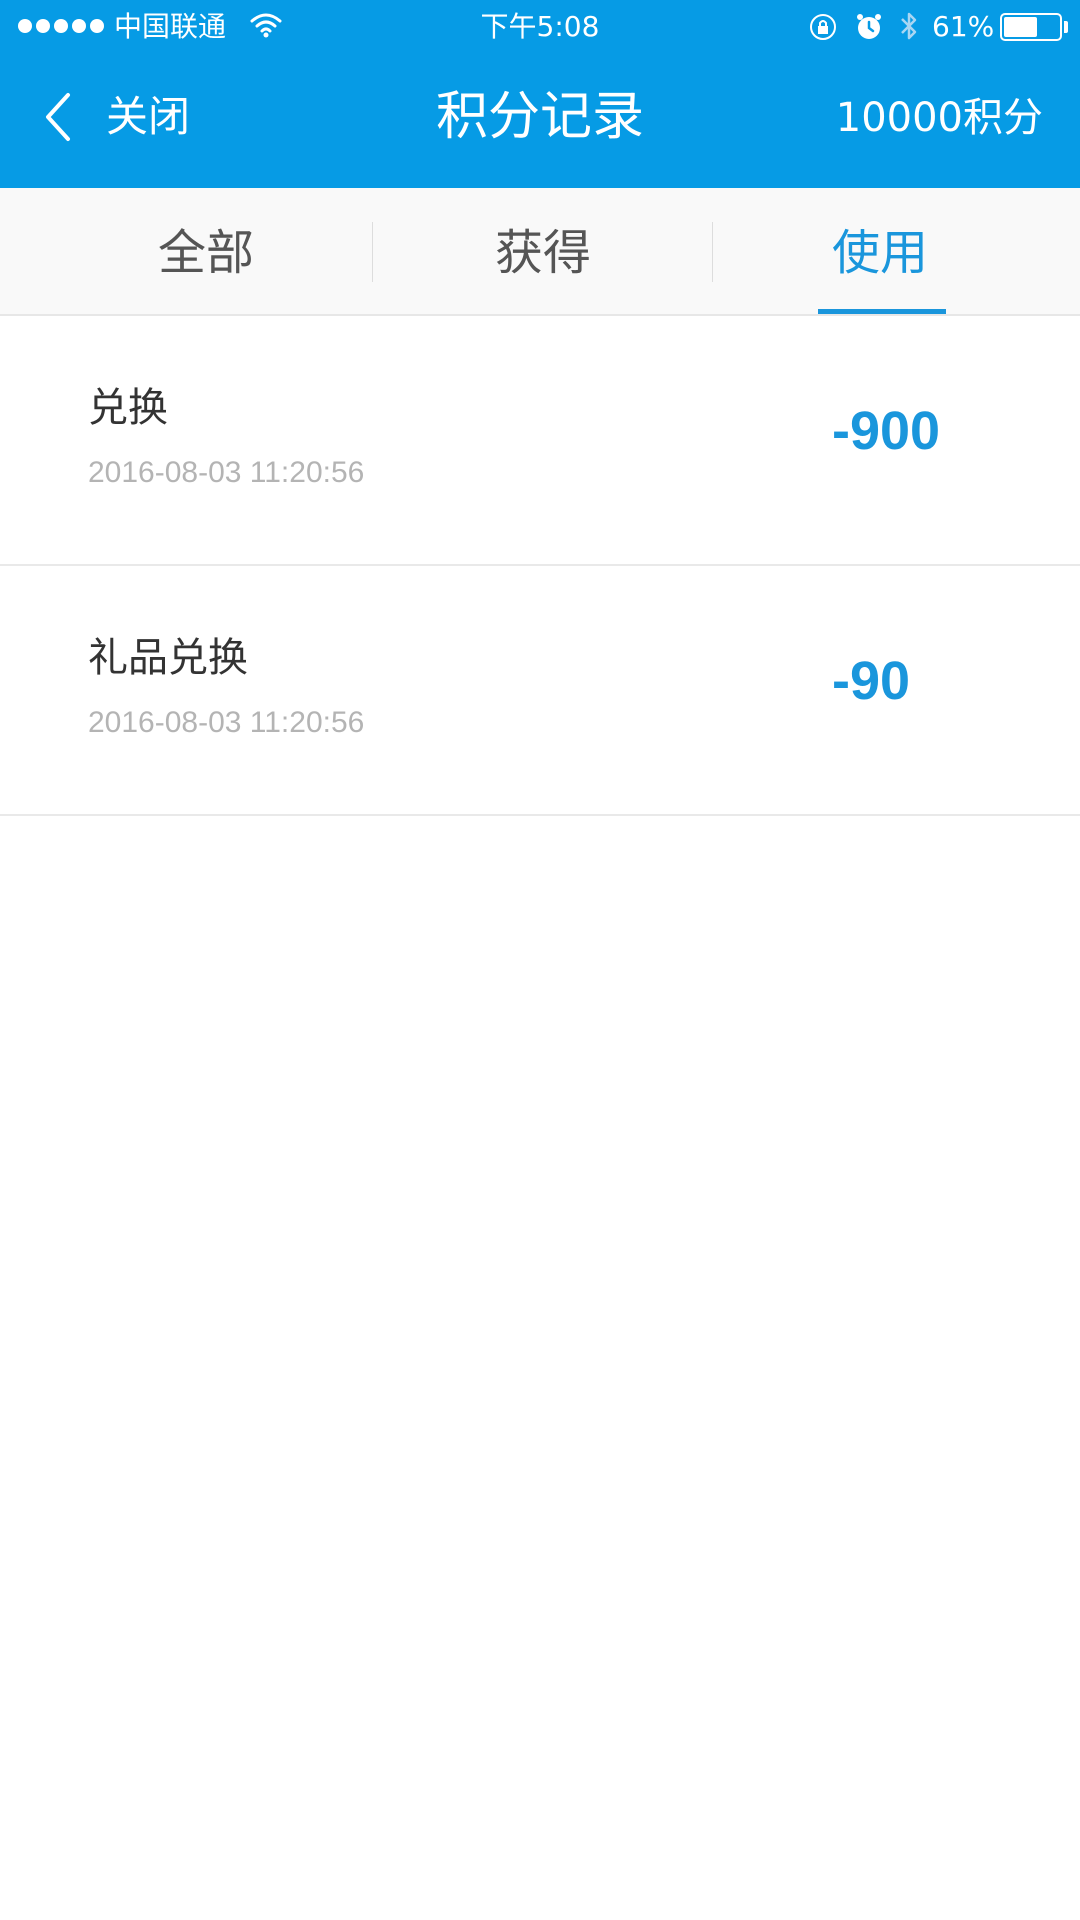 The width and height of the screenshot is (1080, 1920). I want to click on points-balance: 10000积分, so click(939, 118).